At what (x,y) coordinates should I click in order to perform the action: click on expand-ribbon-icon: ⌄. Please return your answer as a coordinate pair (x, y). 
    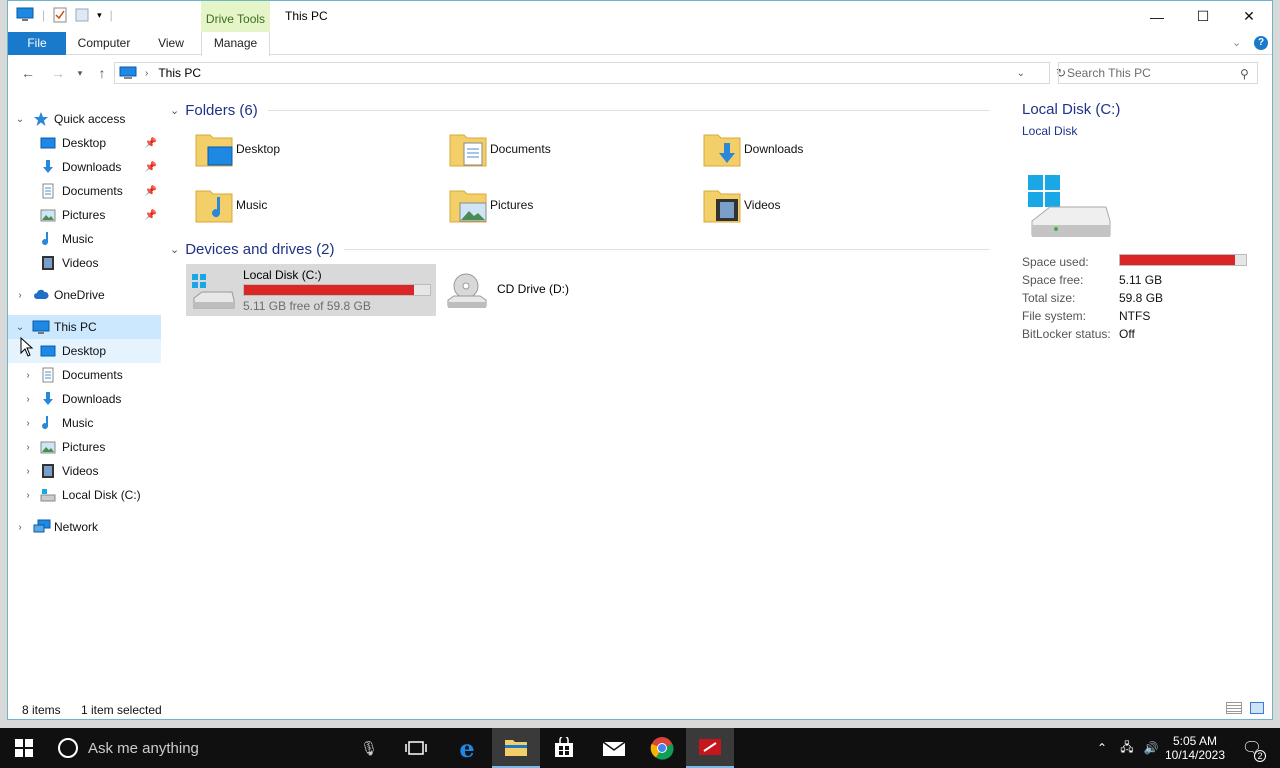
    Looking at the image, I should click on (1236, 42).